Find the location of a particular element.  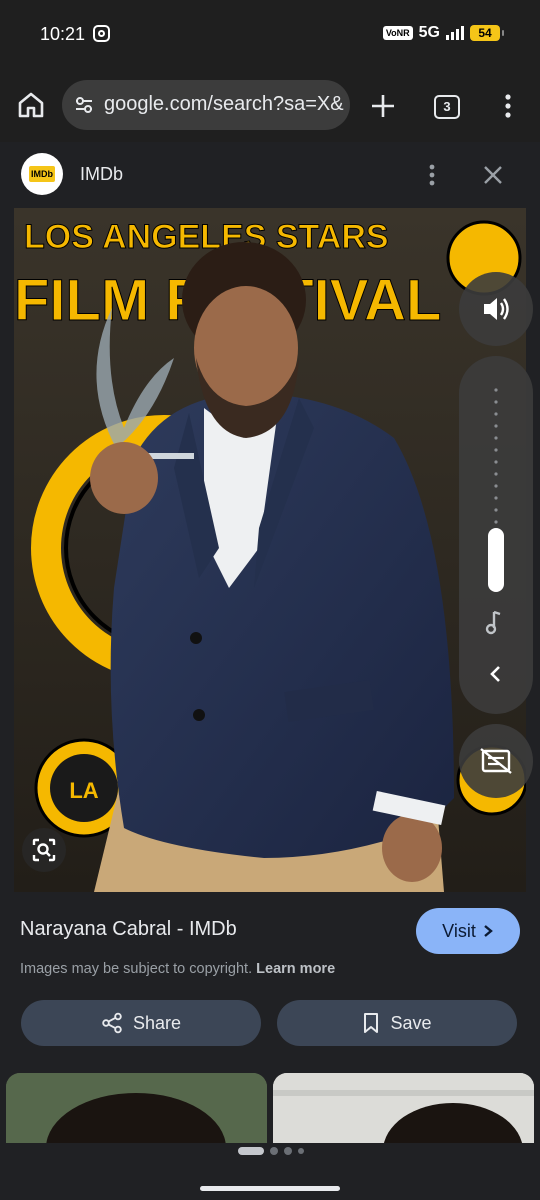

close-button is located at coordinates (493, 175).